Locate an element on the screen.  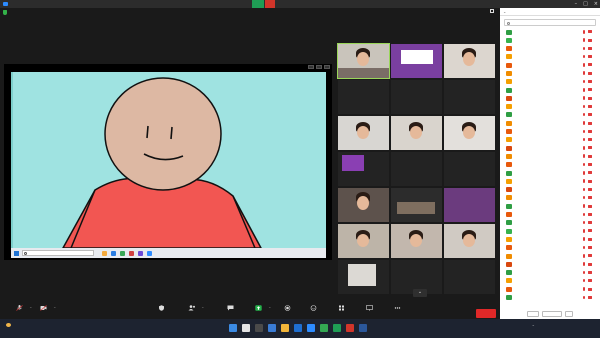
shield-icon is located at coordinates (5, 12).